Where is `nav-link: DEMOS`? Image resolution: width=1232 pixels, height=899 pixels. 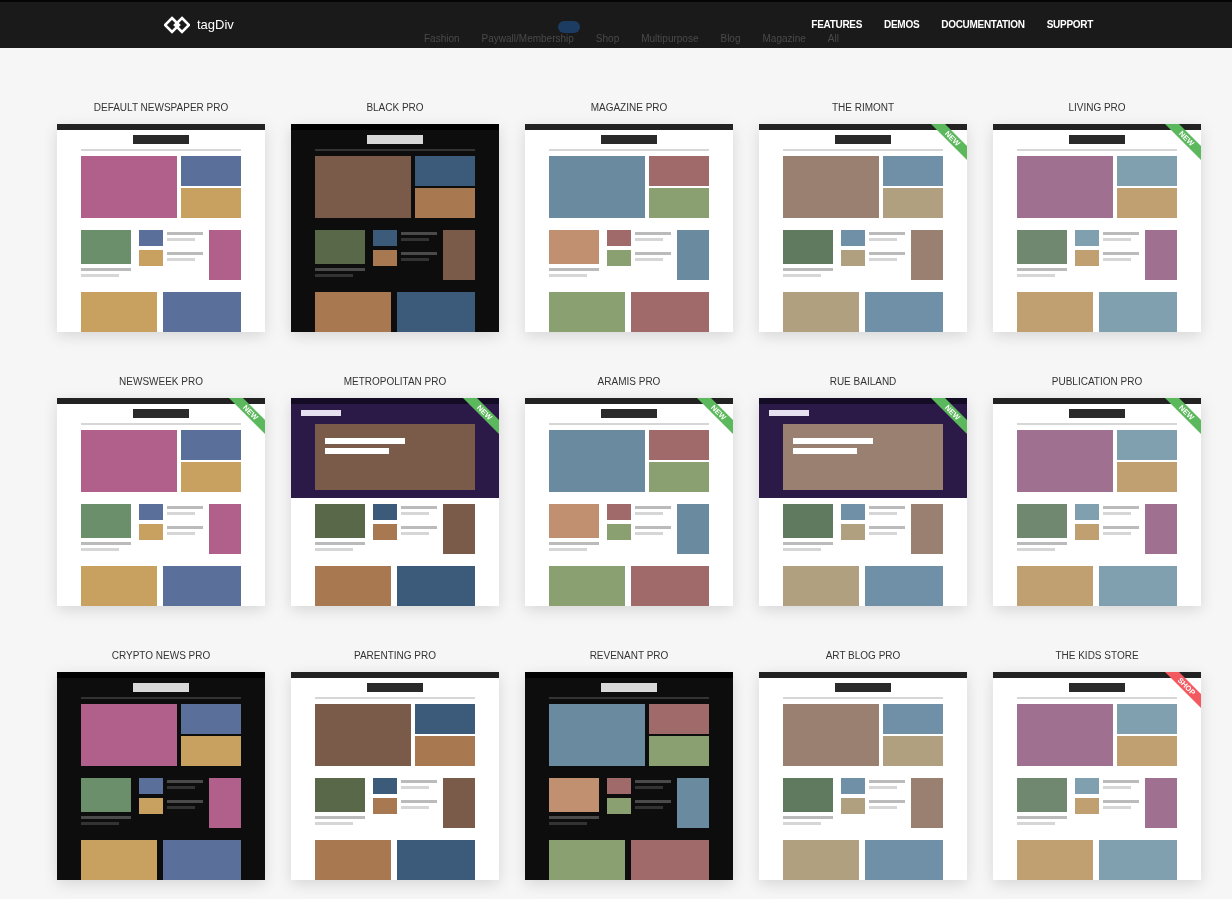 nav-link: DEMOS is located at coordinates (902, 25).